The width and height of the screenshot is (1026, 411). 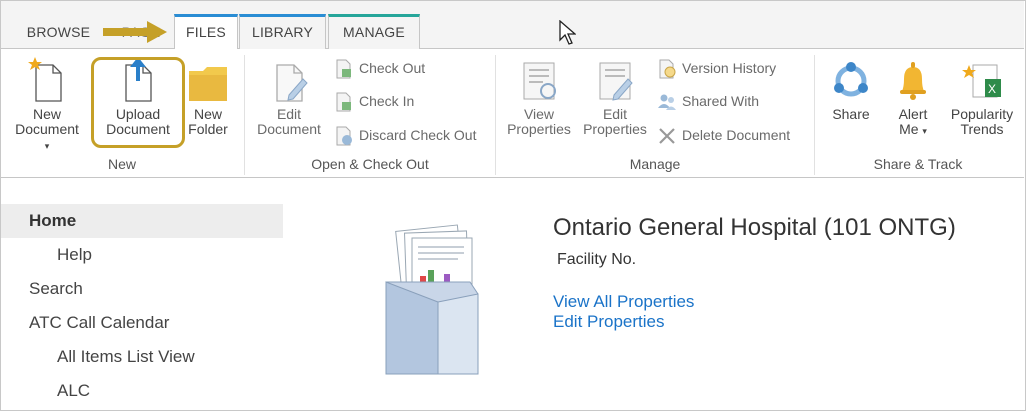 What do you see at coordinates (667, 102) in the screenshot?
I see `shared-with-icon` at bounding box center [667, 102].